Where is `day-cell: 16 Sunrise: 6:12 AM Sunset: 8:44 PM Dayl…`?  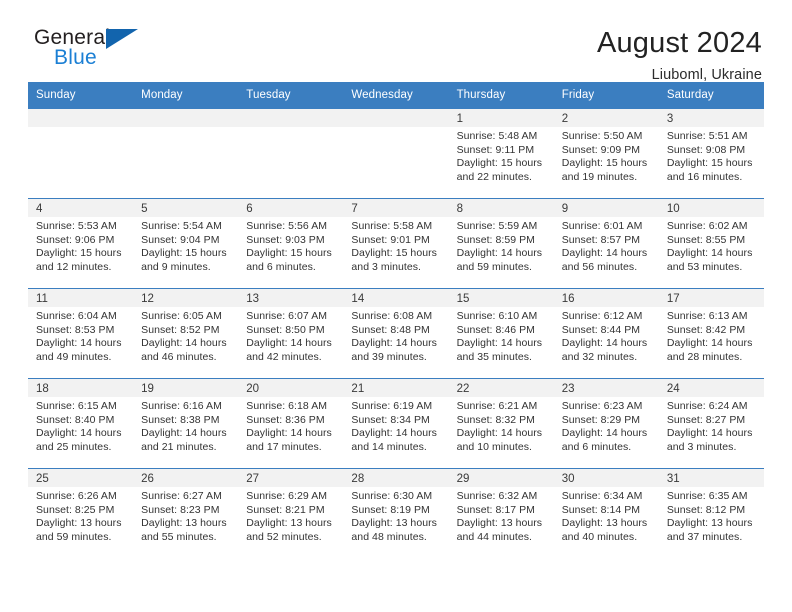
day-cell: 16 Sunrise: 6:12 AM Sunset: 8:44 PM Dayl… is located at coordinates (606, 333).